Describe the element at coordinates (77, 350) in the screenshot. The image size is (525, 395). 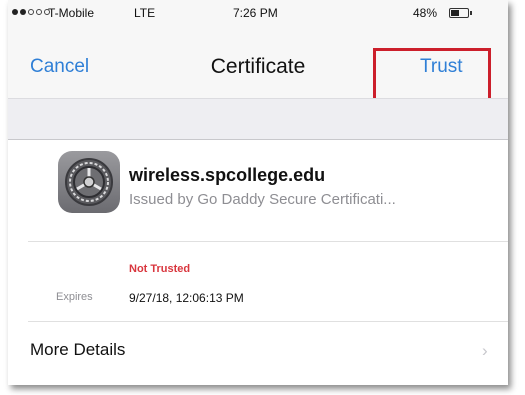
I see `more-details-row: More Details` at that location.